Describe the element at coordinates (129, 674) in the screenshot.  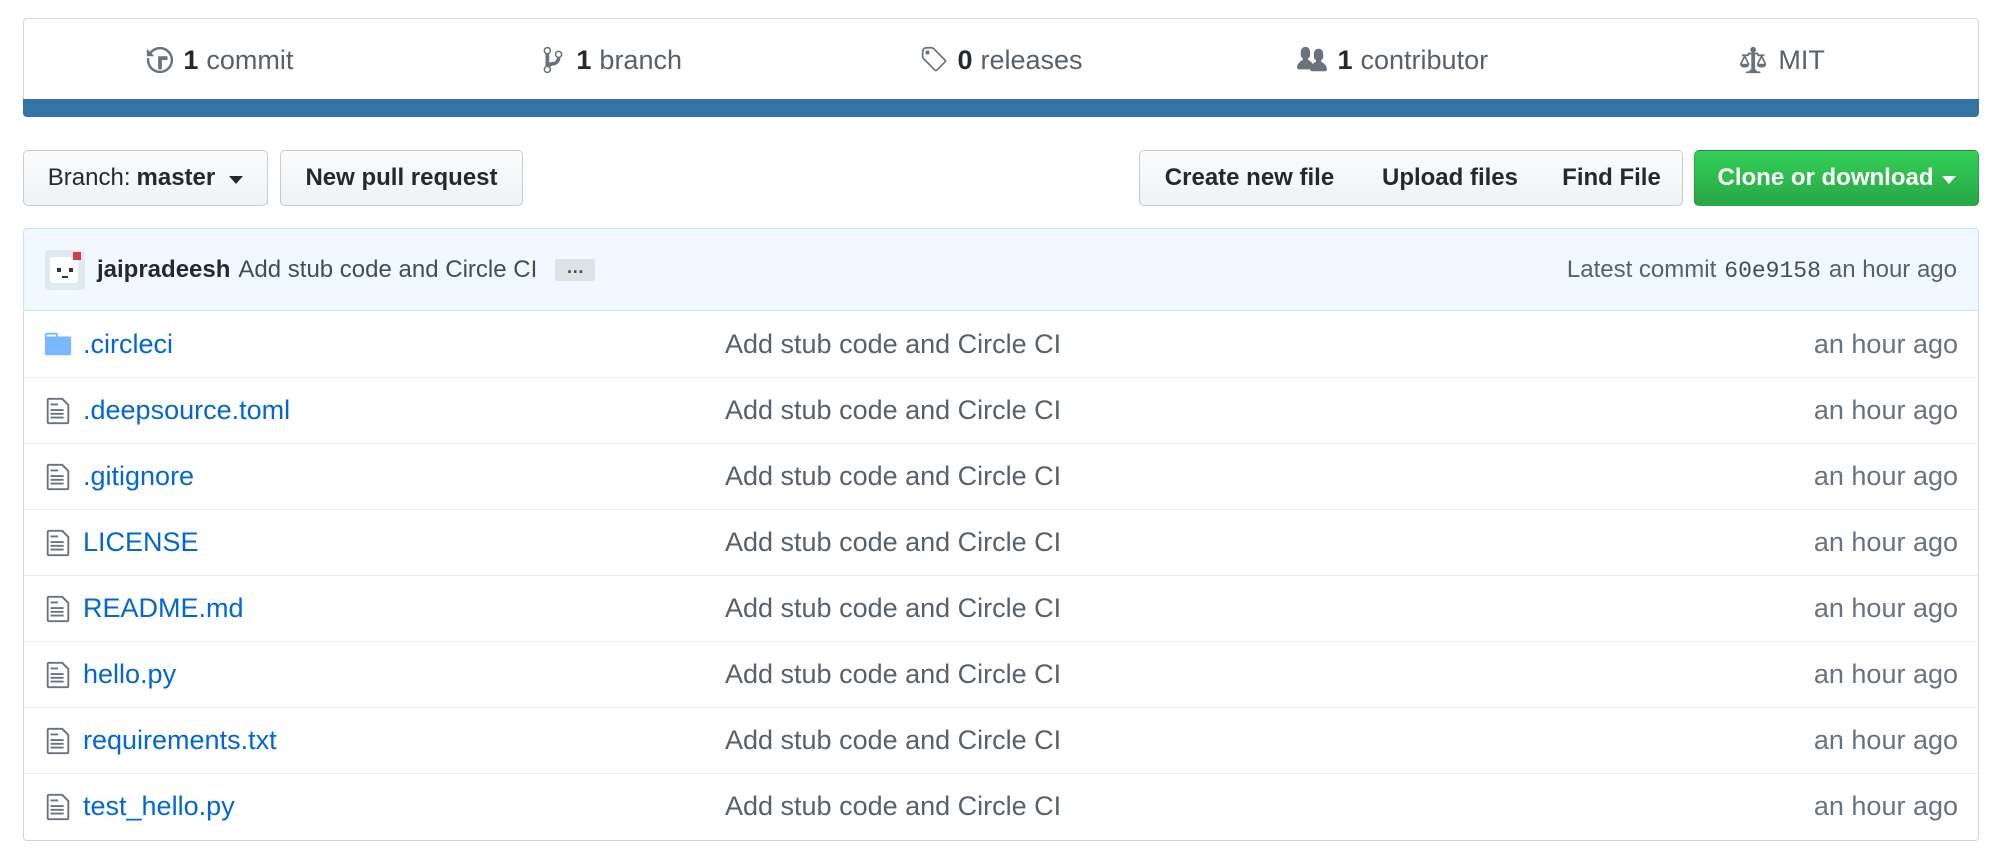
I see `file-name: hello.py` at that location.